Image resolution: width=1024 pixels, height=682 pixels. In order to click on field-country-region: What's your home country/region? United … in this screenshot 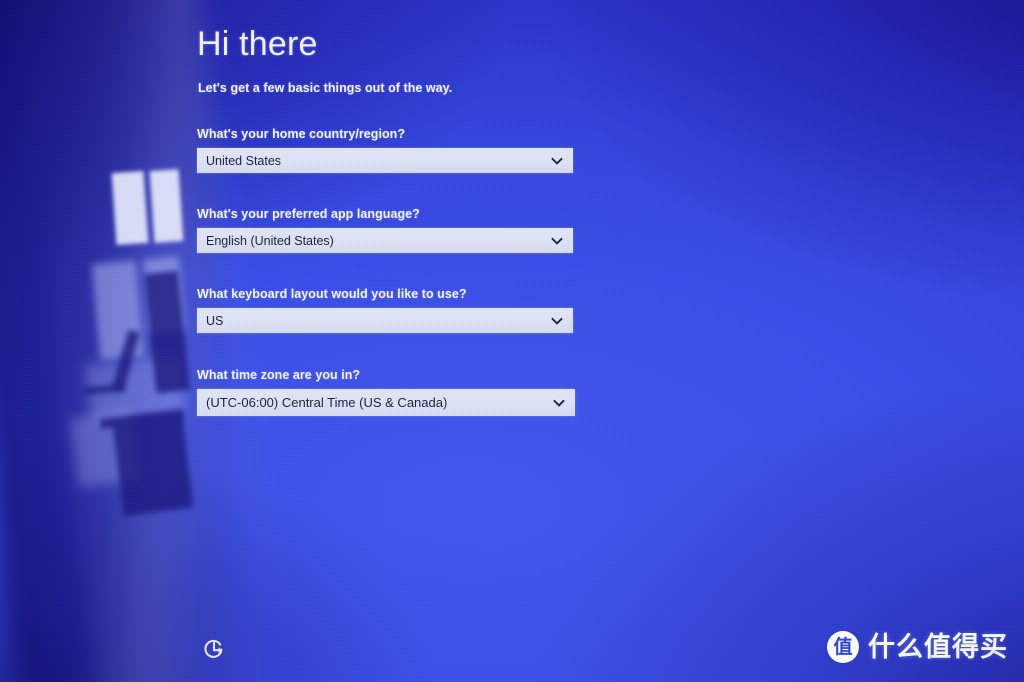, I will do `click(385, 150)`.